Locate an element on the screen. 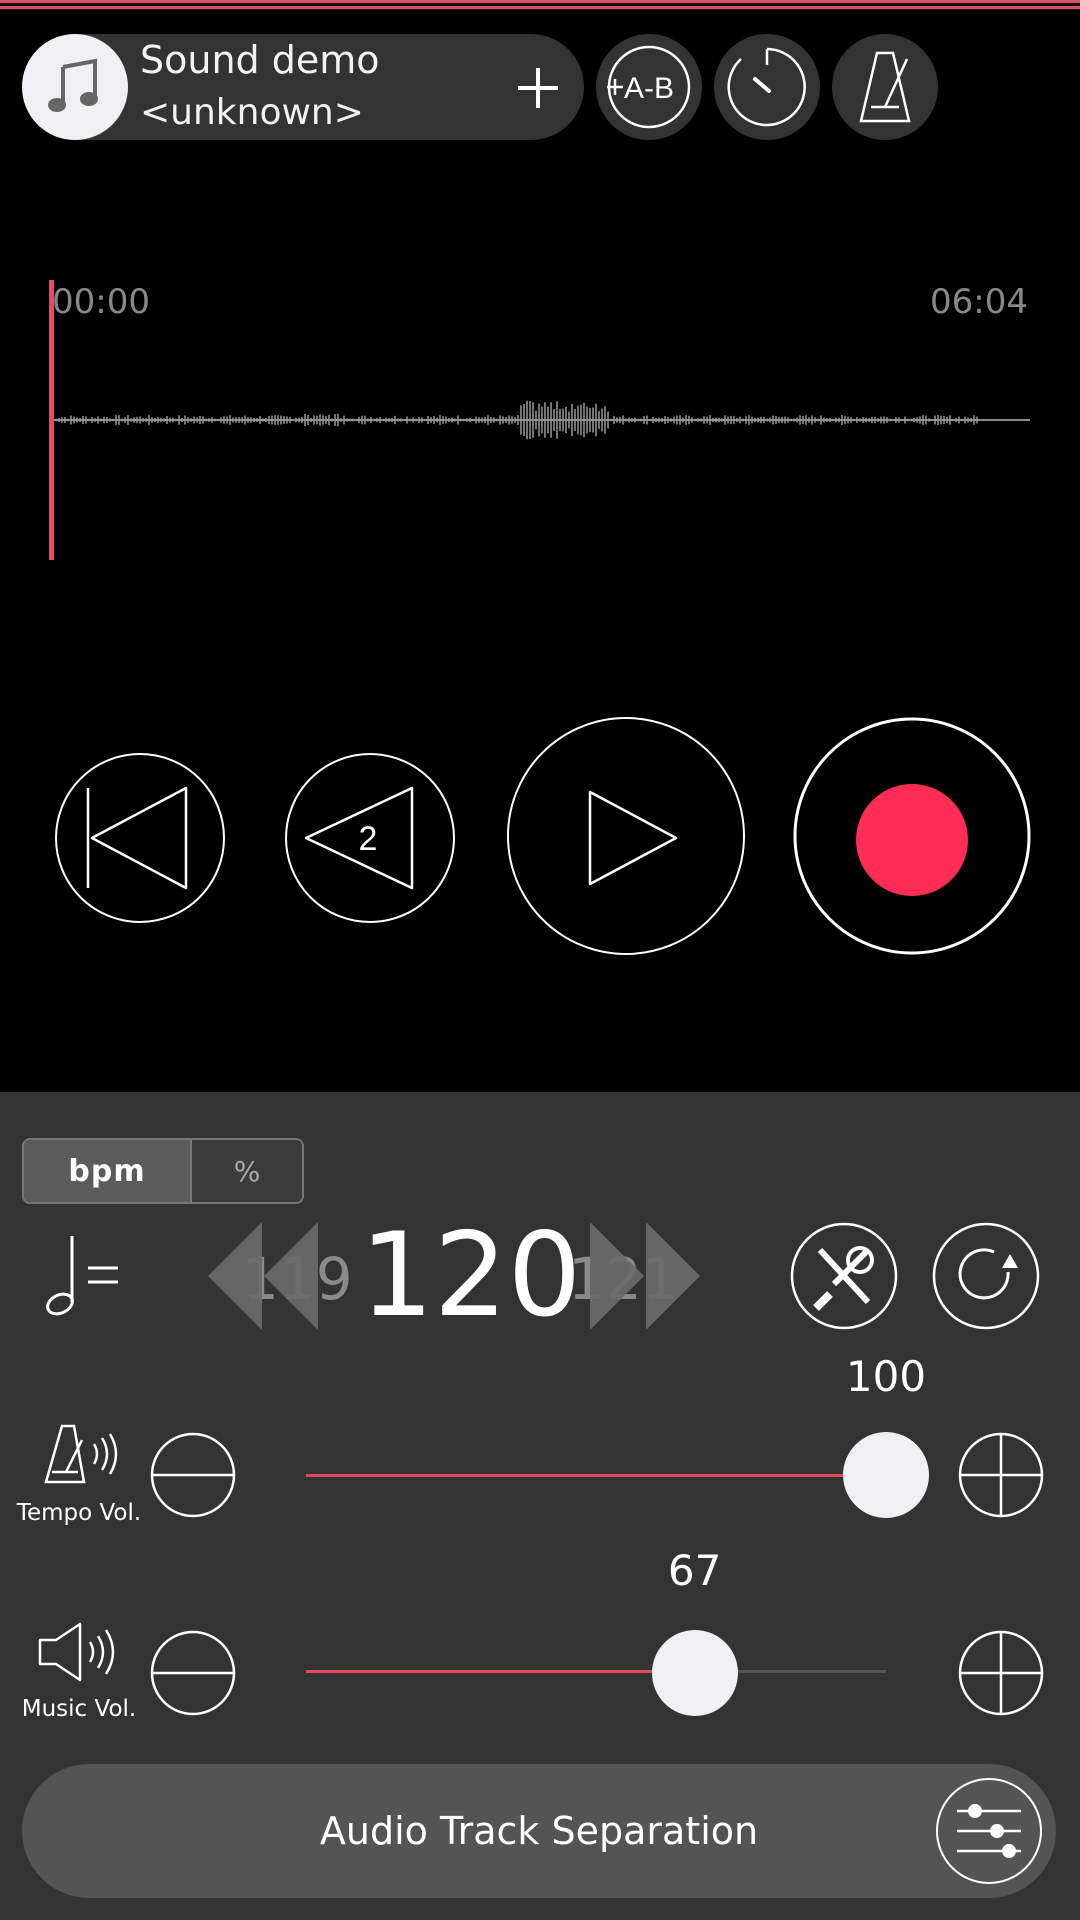 Image resolution: width=1080 pixels, height=1920 pixels. music-volume-slider is located at coordinates (596, 1671).